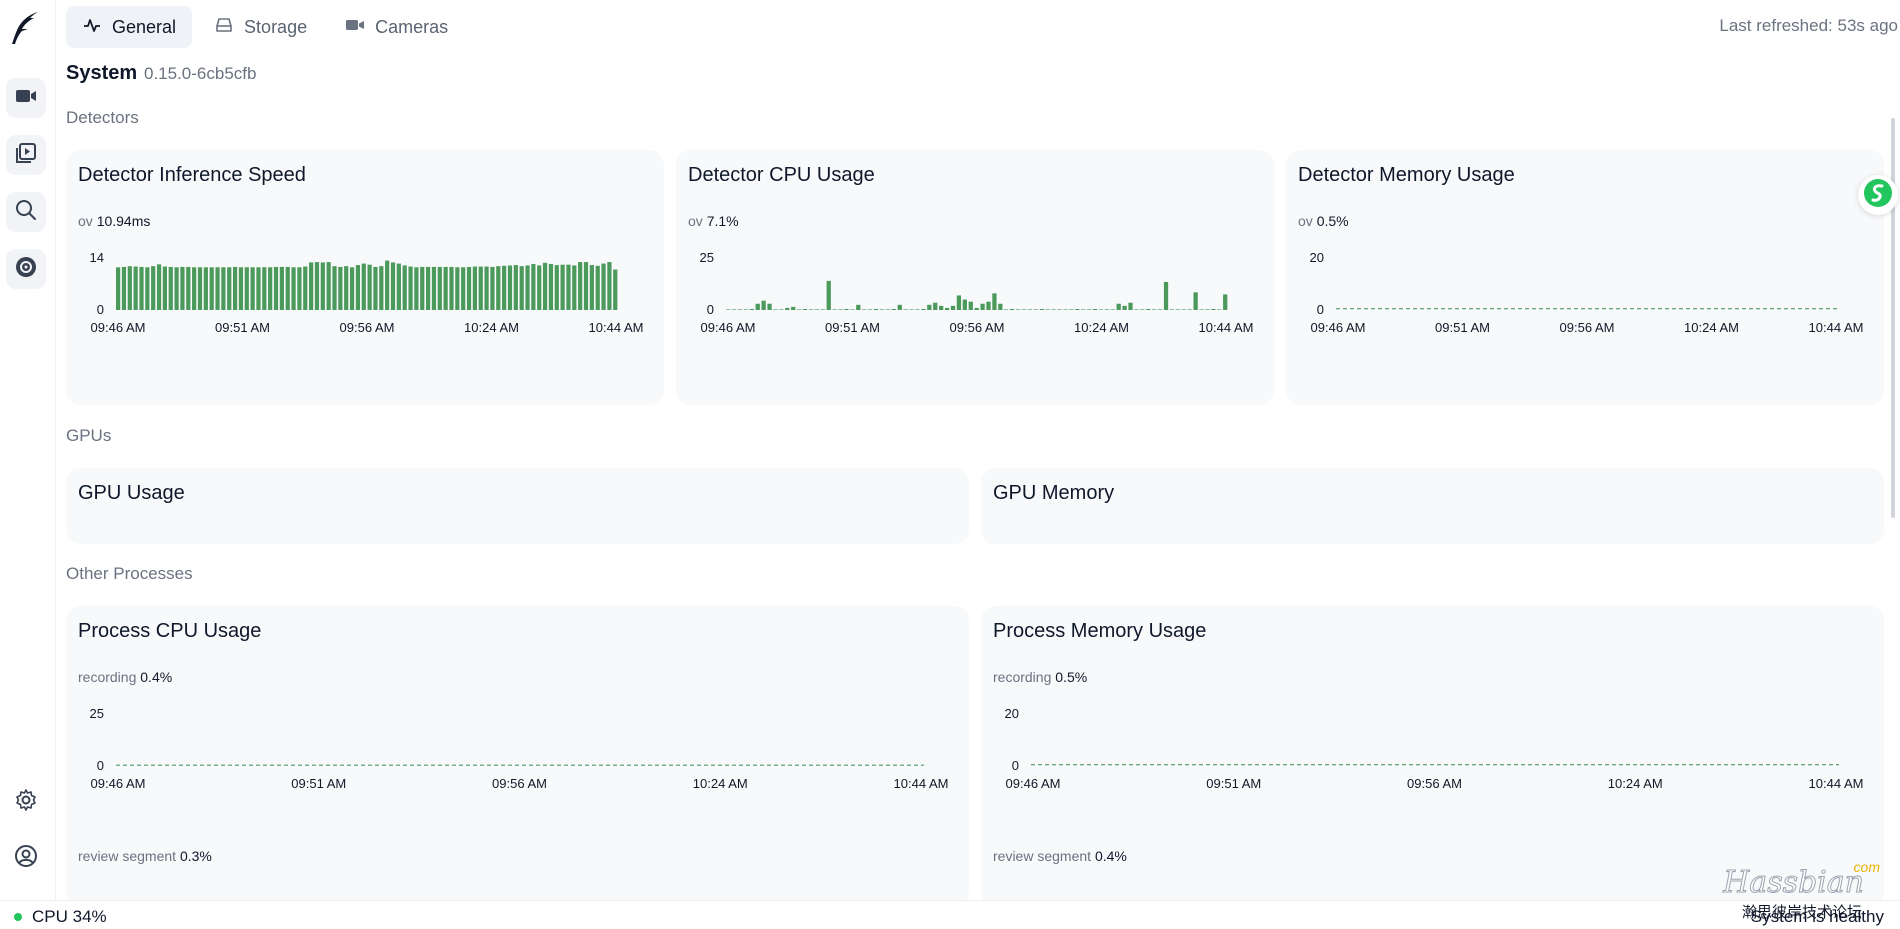 This screenshot has height=929, width=1900. I want to click on tab-cameras: Cameras, so click(396, 27).